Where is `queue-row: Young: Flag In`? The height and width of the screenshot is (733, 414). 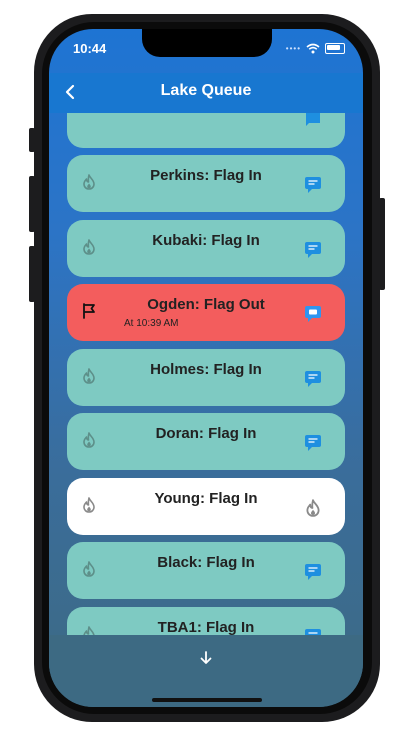 queue-row: Young: Flag In is located at coordinates (206, 506).